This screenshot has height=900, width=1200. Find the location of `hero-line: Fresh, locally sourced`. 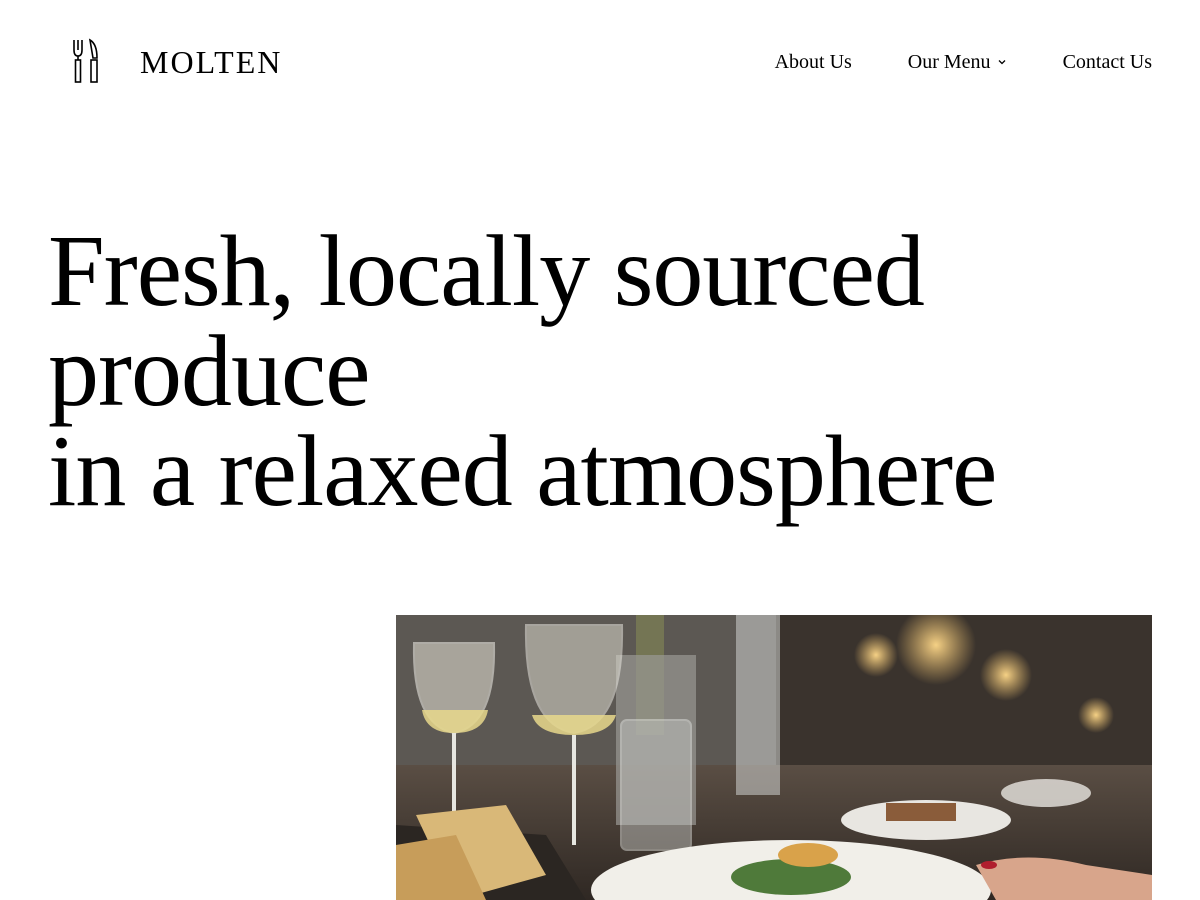

hero-line: Fresh, locally sourced is located at coordinates (486, 271).